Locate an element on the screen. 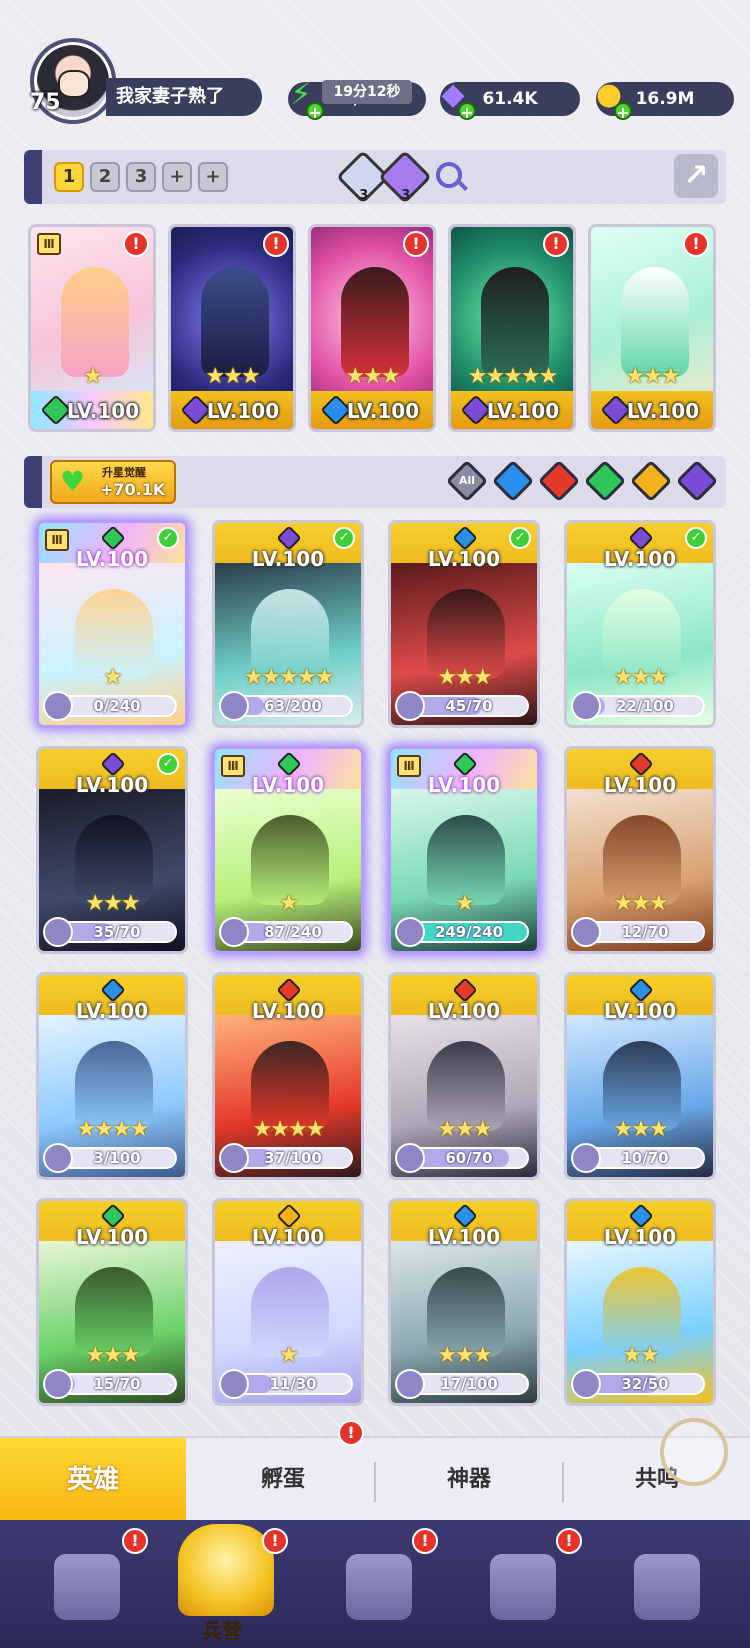  coin-value: 16.9M is located at coordinates (665, 99).